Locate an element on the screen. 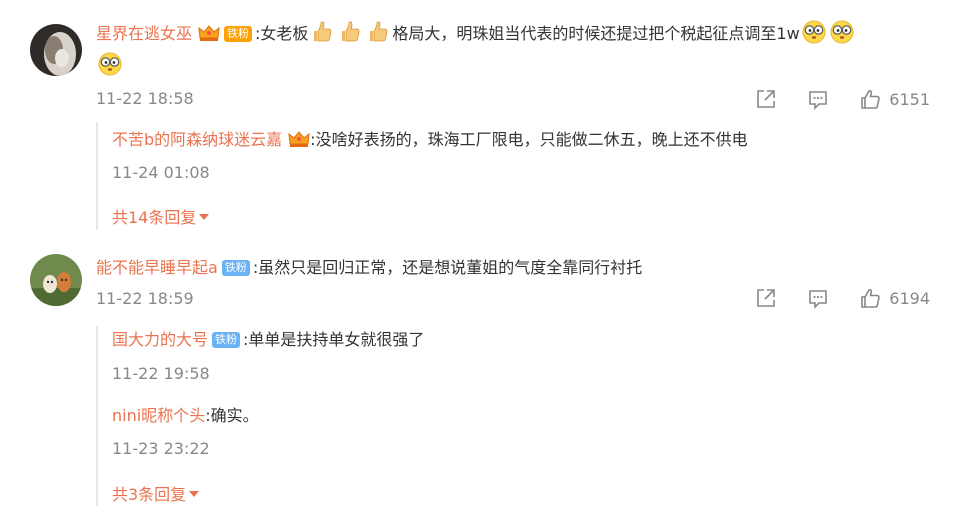 The image size is (958, 523). more-replies-label: 共3条回复 is located at coordinates (149, 494).